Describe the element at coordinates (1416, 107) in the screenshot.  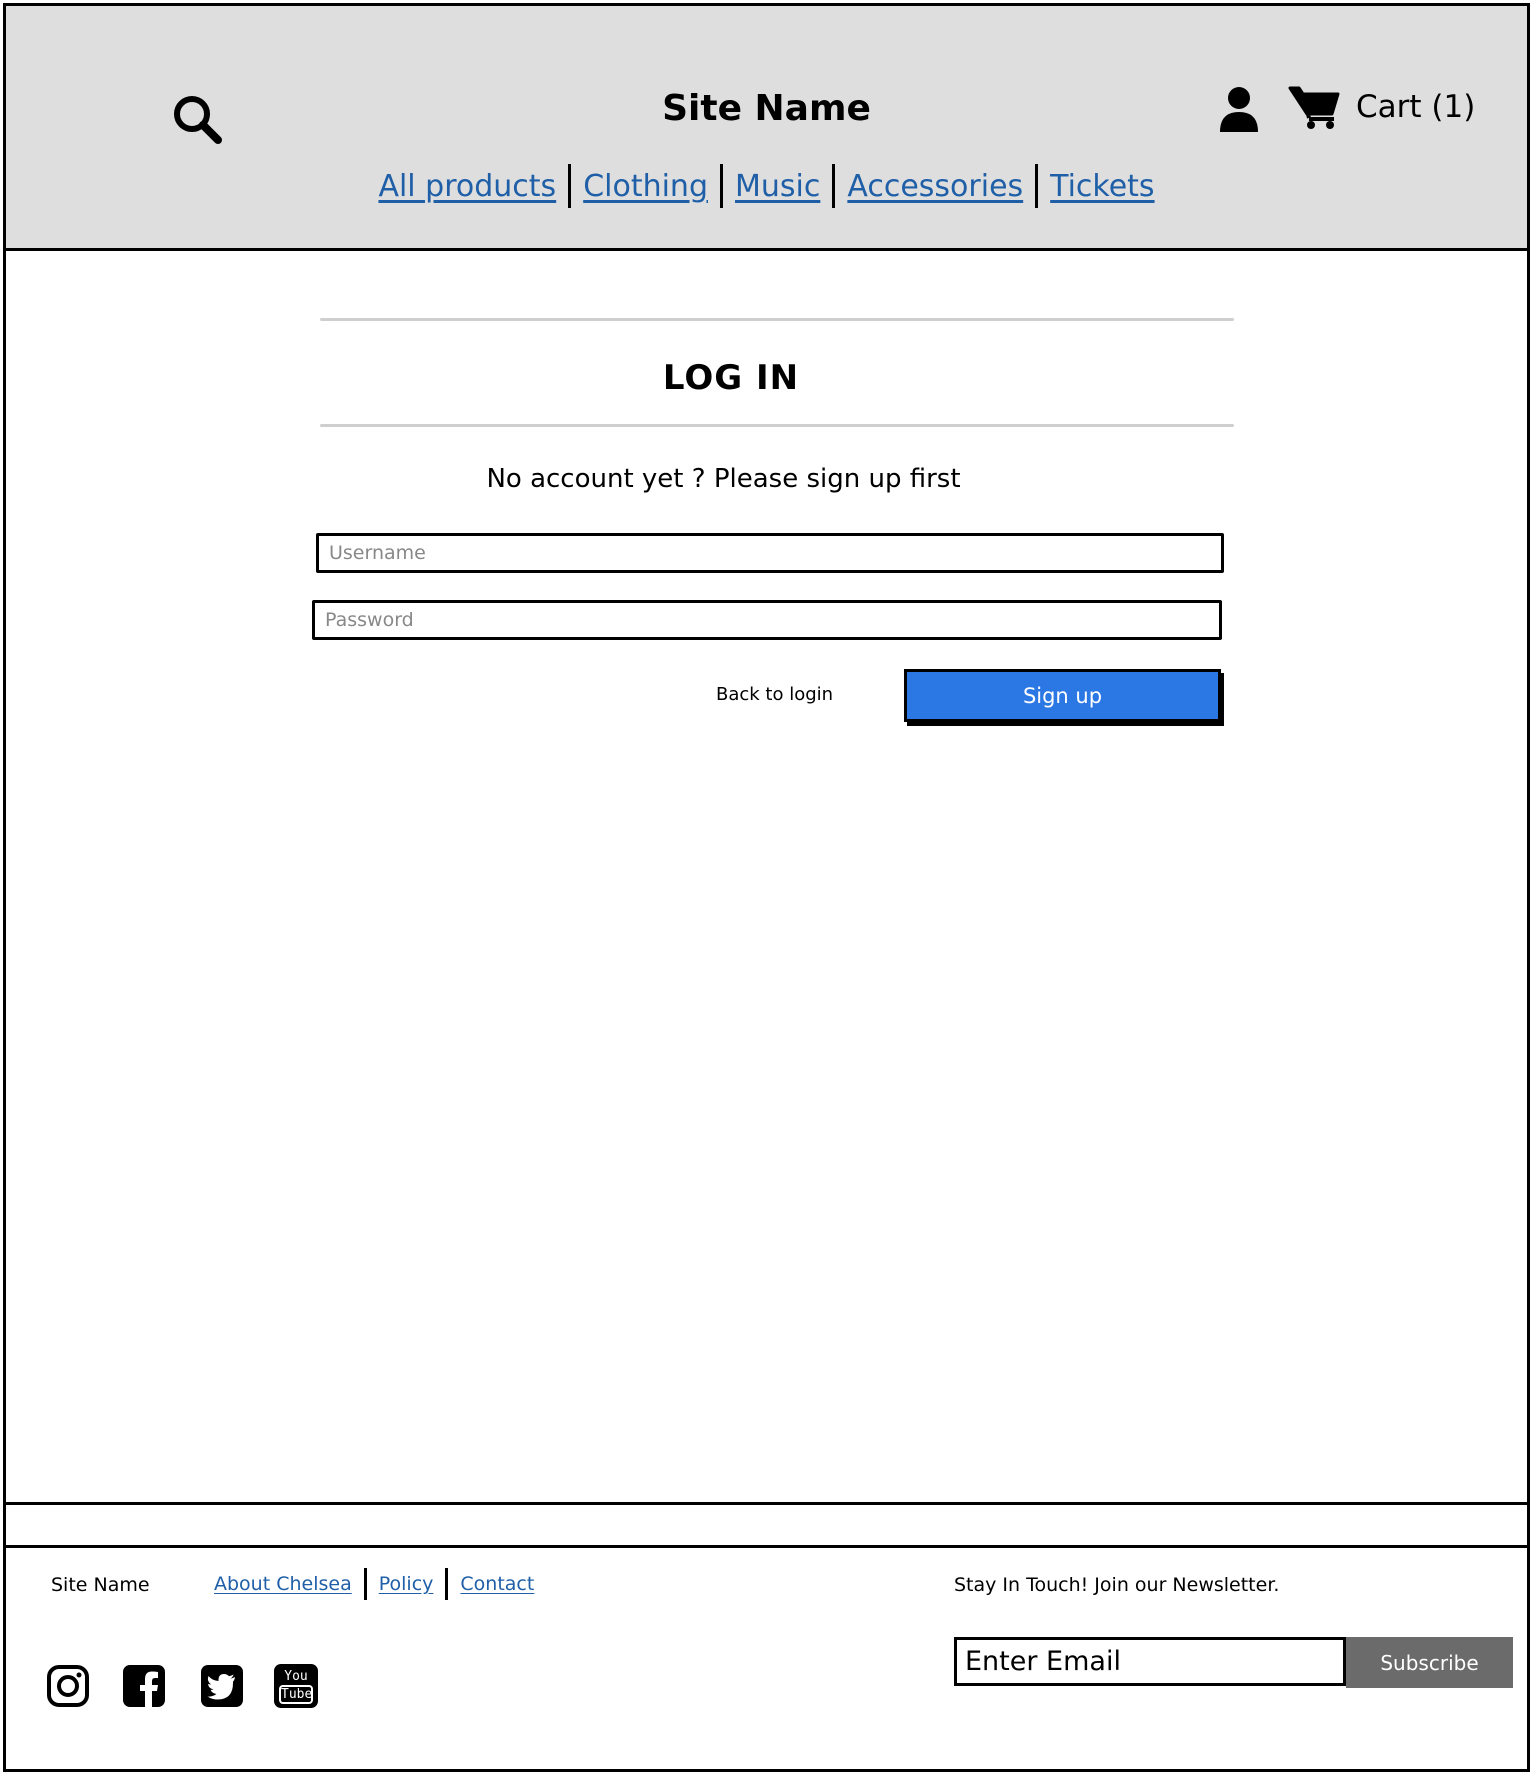
I see `cart-label: Cart (1)` at that location.